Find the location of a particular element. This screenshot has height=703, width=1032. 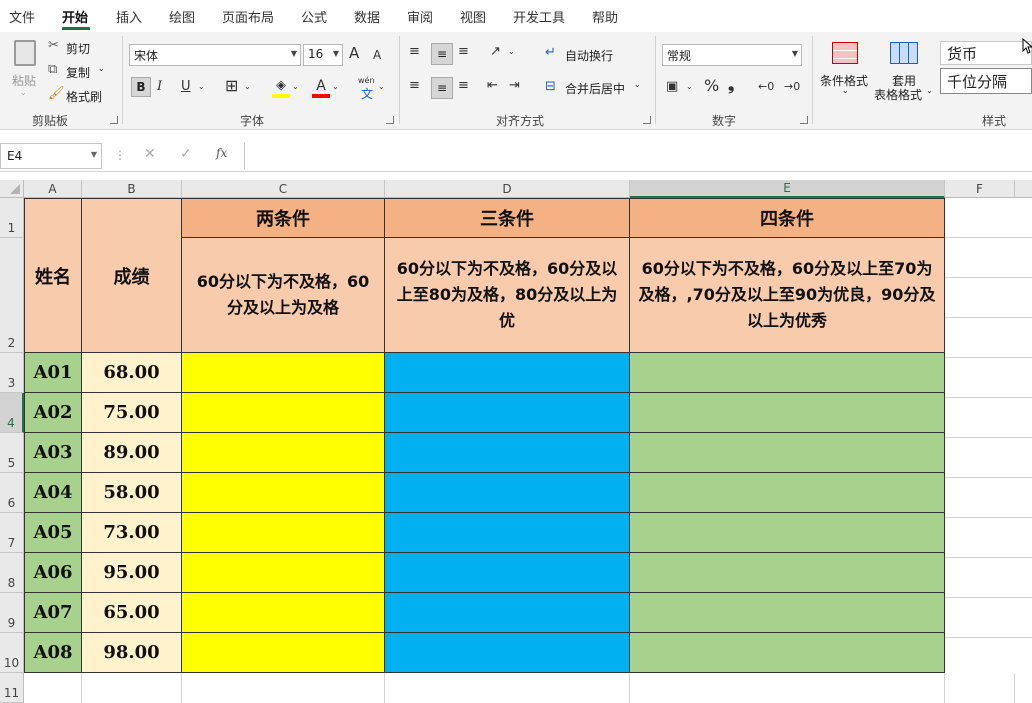

currency-style: 货币 is located at coordinates (986, 53).